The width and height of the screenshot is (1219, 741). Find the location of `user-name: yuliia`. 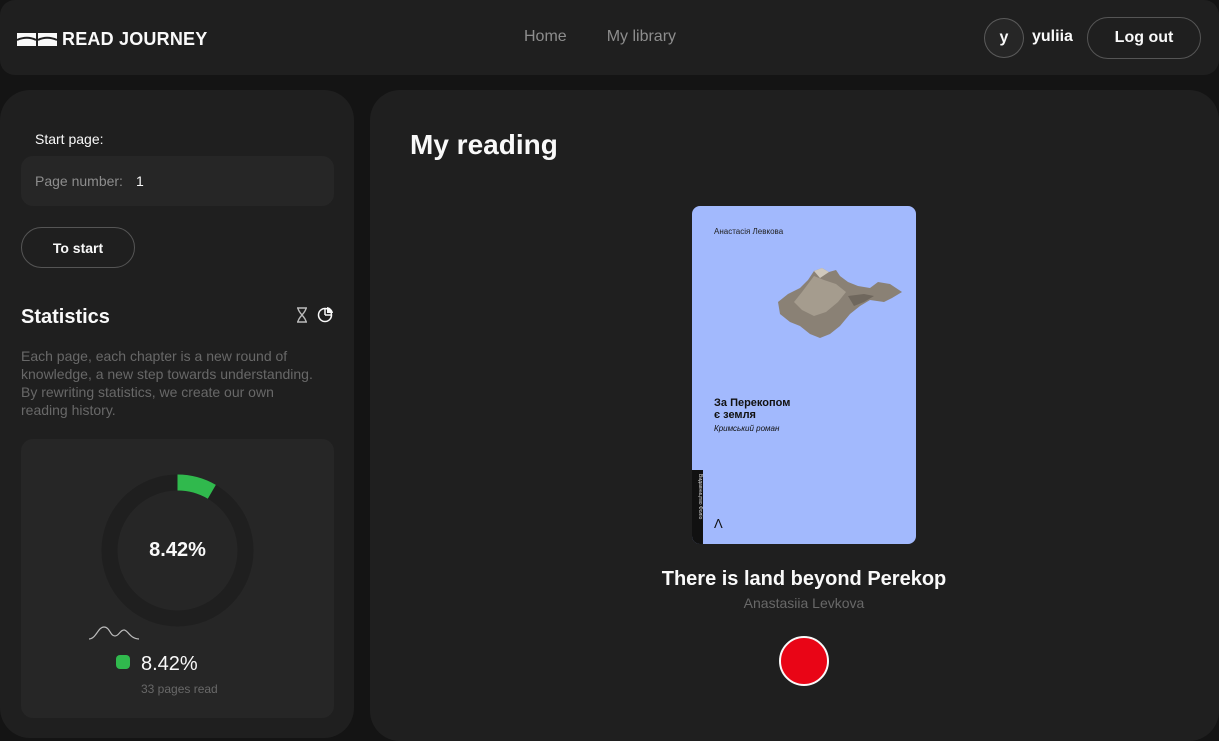

user-name: yuliia is located at coordinates (1052, 36).